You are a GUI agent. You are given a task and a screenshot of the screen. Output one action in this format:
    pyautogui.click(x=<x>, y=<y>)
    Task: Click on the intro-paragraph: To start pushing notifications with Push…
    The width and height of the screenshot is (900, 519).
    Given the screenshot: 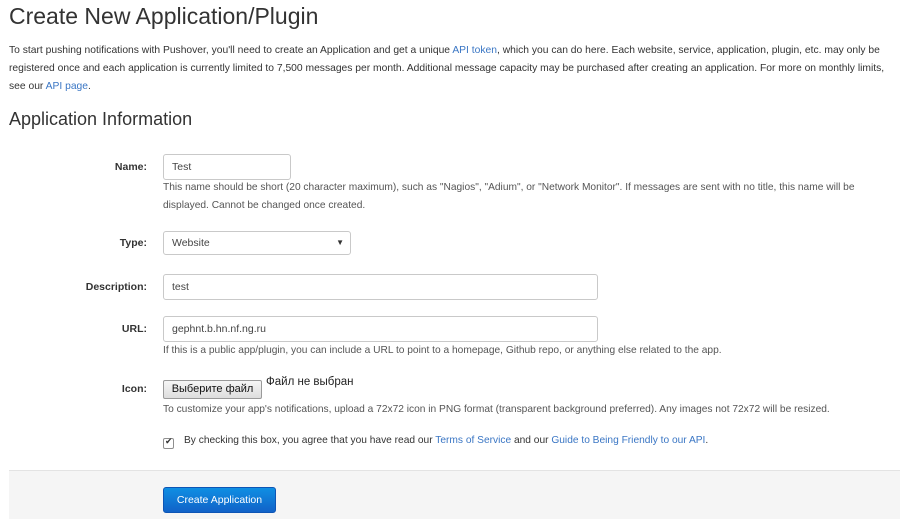 What is the action you would take?
    pyautogui.click(x=454, y=69)
    